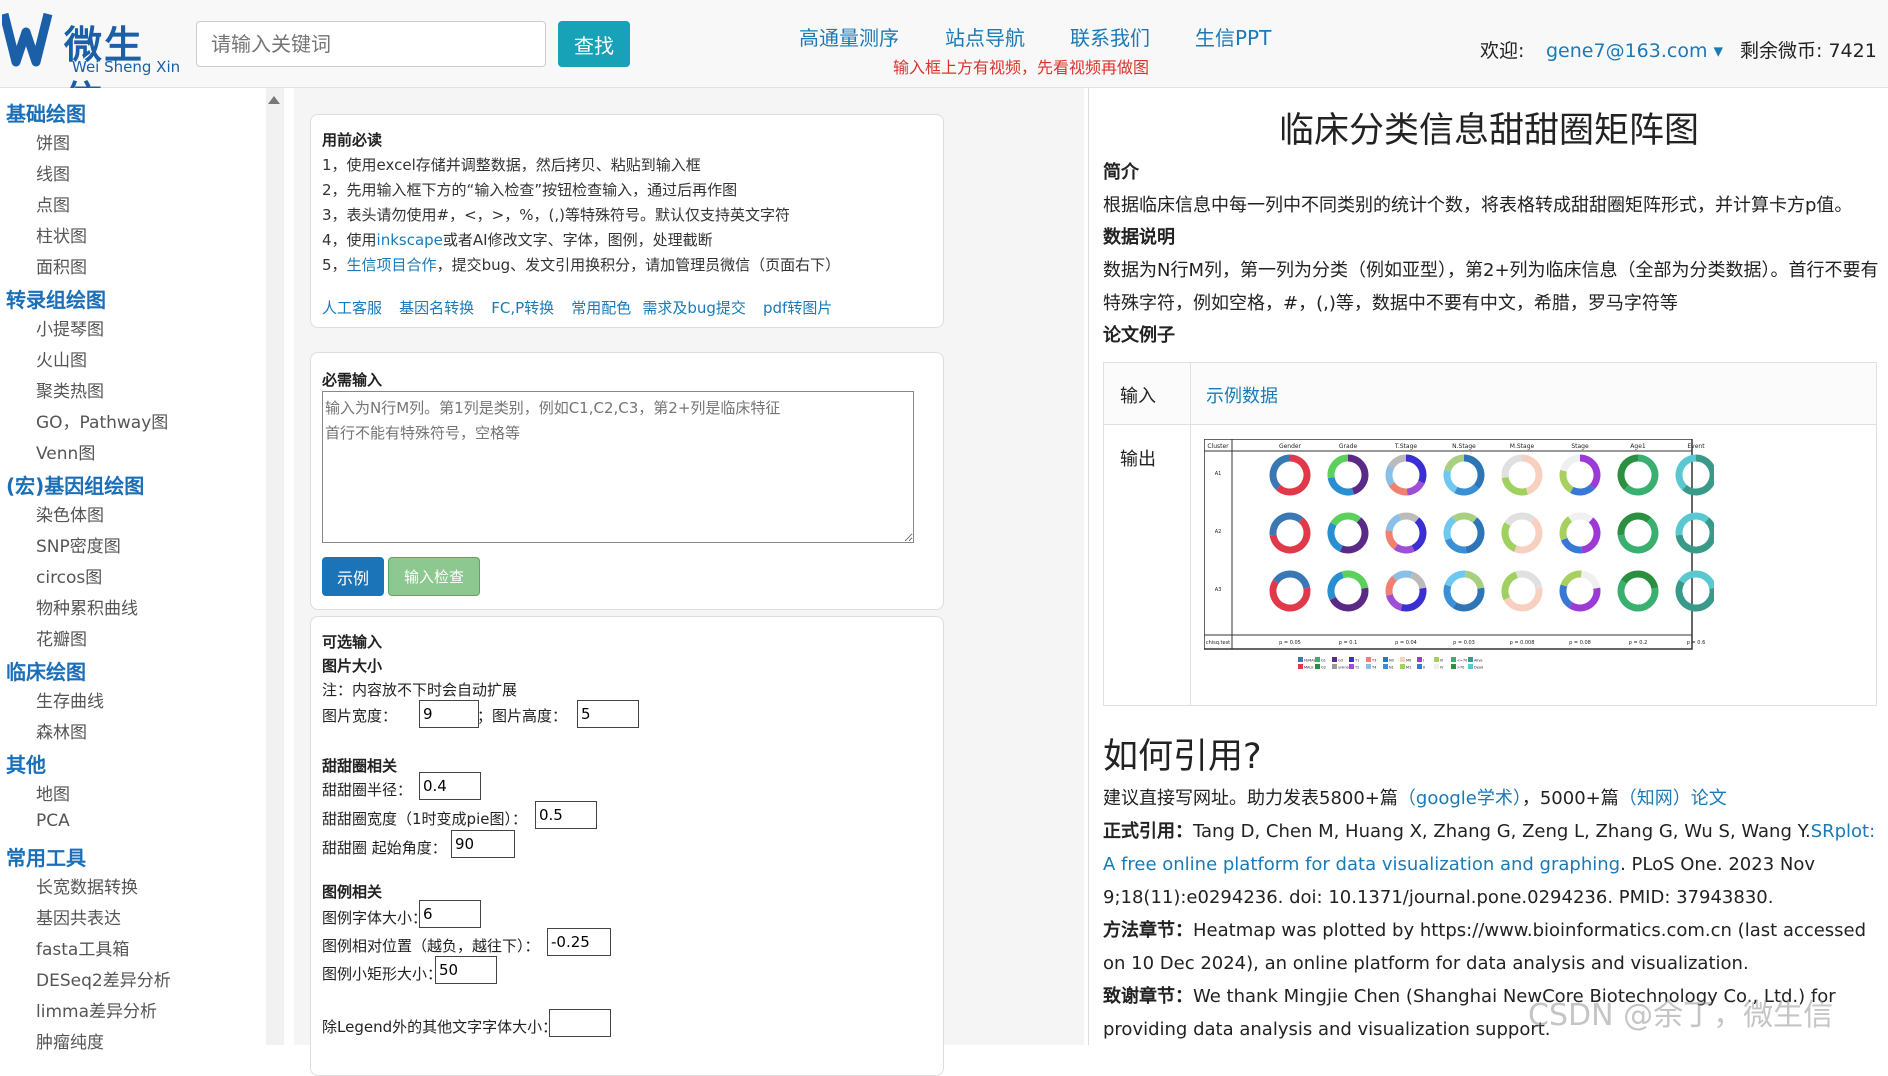 This screenshot has width=1888, height=1076. Describe the element at coordinates (87, 606) in the screenshot. I see `sidebar-item: 物种累积曲线` at that location.